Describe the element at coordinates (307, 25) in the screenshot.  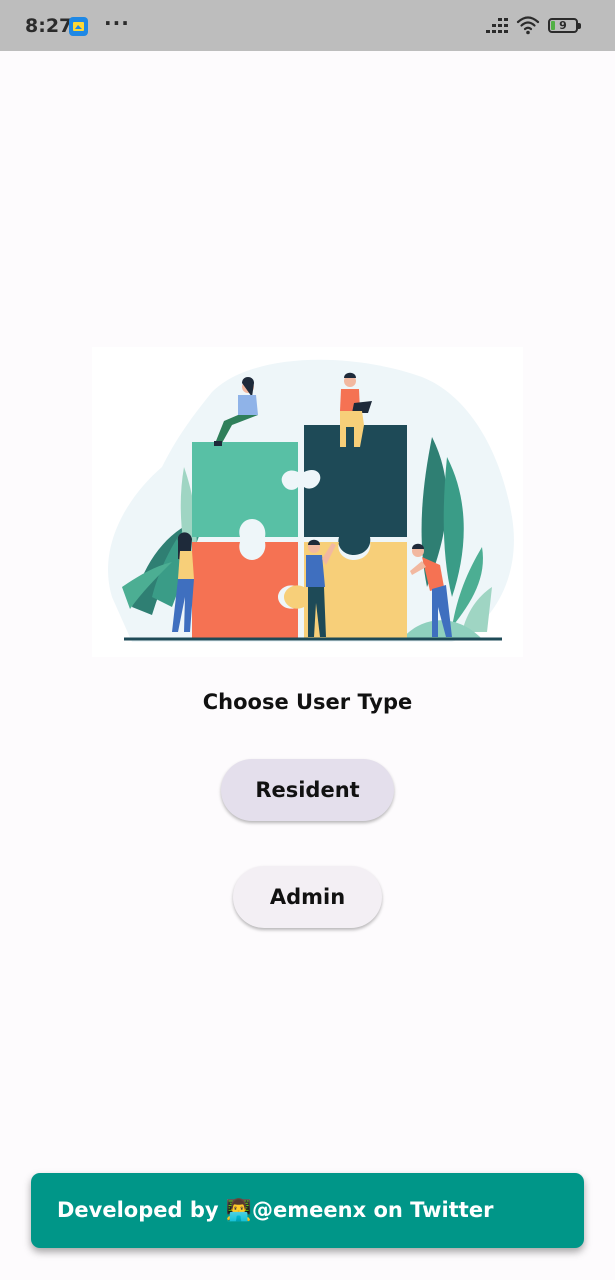
I see `status-bar: 8:27 ··· 9` at that location.